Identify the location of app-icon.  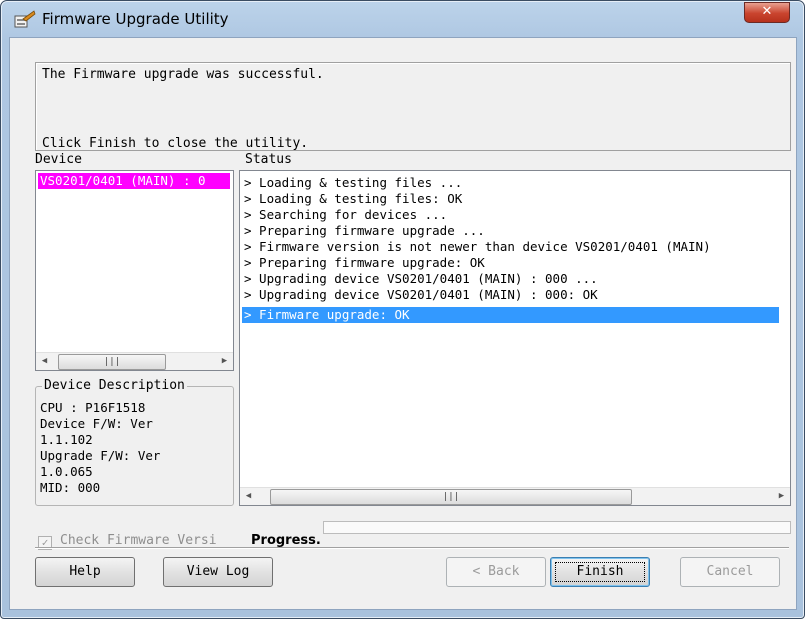
(25, 19).